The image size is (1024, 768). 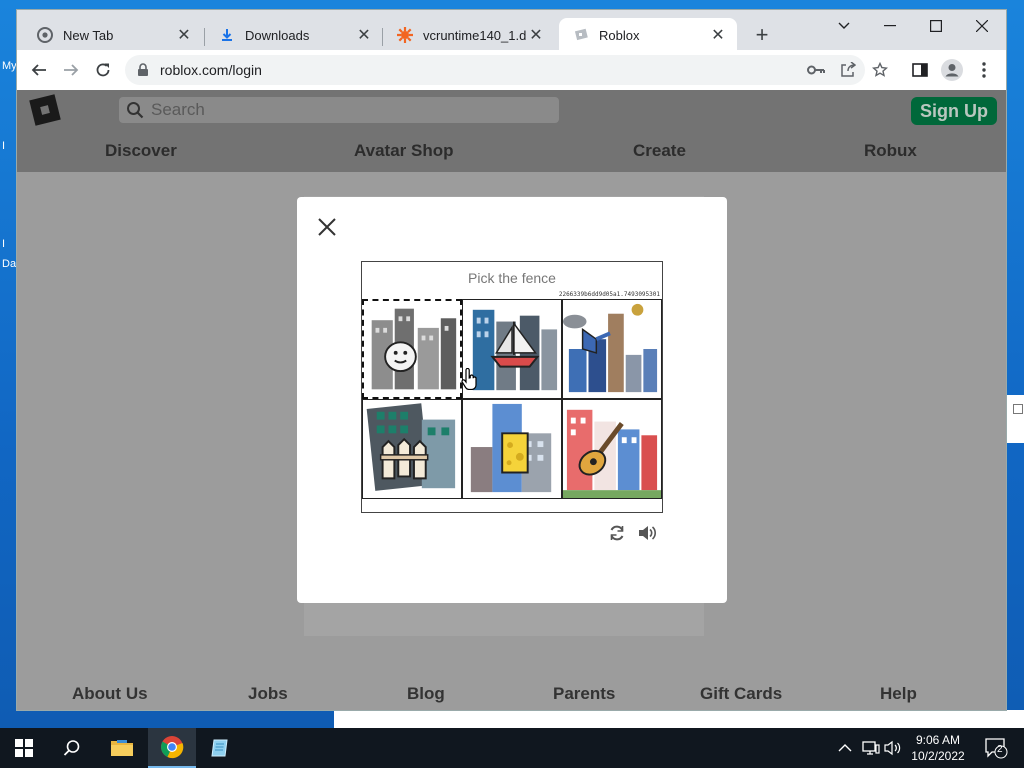 What do you see at coordinates (211, 70) in the screenshot?
I see `url-text: roblox.com/login` at bounding box center [211, 70].